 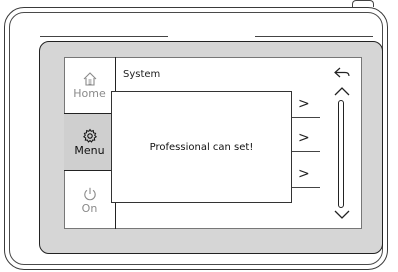 What do you see at coordinates (342, 73) in the screenshot?
I see `back-arrow-icon` at bounding box center [342, 73].